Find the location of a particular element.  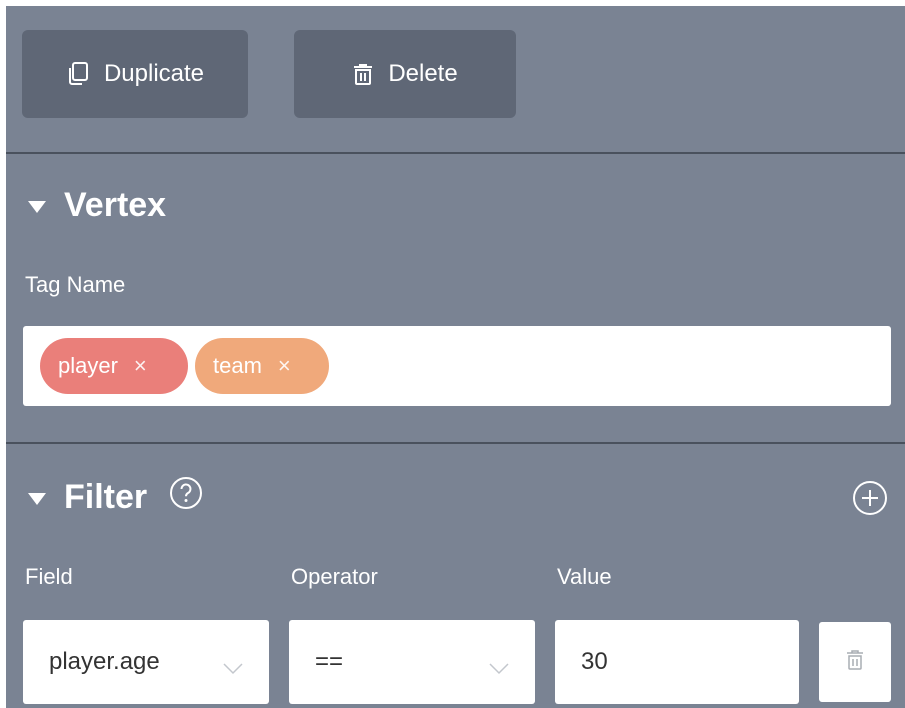

duplicate-label: Duplicate is located at coordinates (154, 73).